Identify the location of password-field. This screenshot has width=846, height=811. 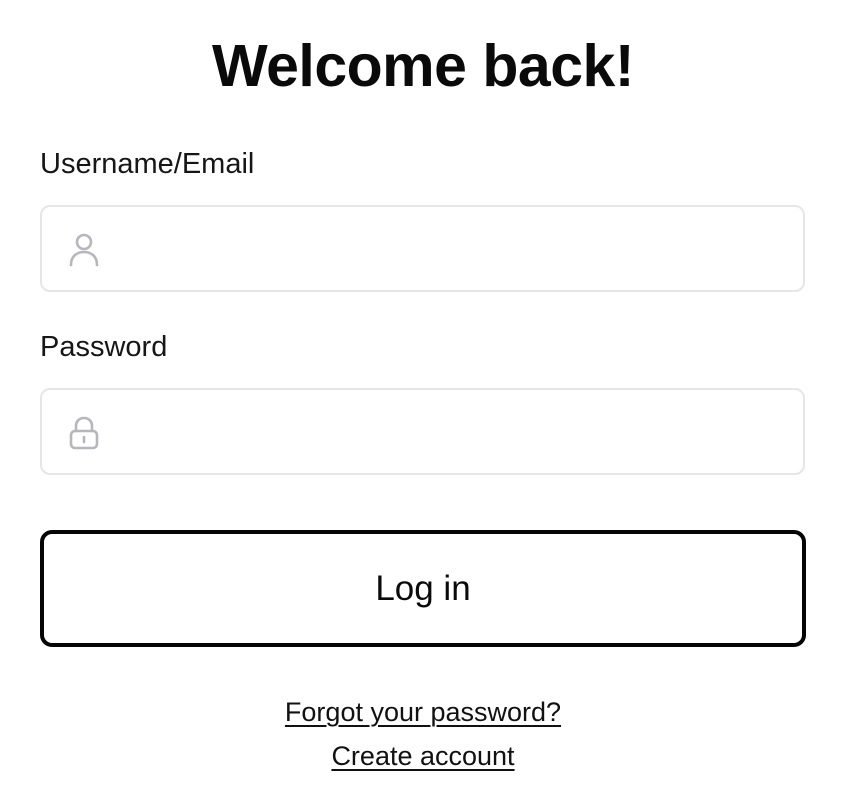
(422, 431).